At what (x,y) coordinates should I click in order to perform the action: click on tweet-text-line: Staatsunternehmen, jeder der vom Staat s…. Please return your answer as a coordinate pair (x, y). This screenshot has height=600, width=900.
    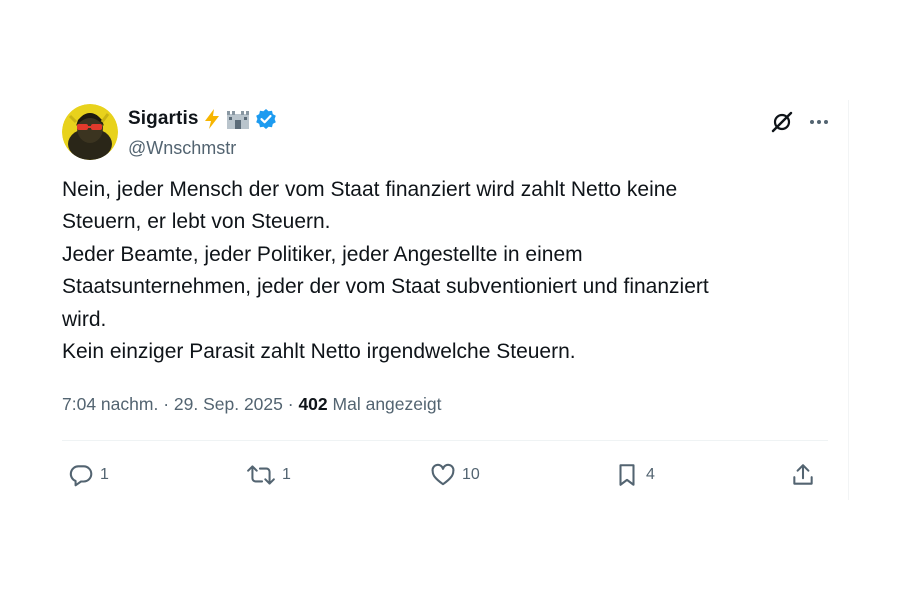
    Looking at the image, I should click on (385, 287).